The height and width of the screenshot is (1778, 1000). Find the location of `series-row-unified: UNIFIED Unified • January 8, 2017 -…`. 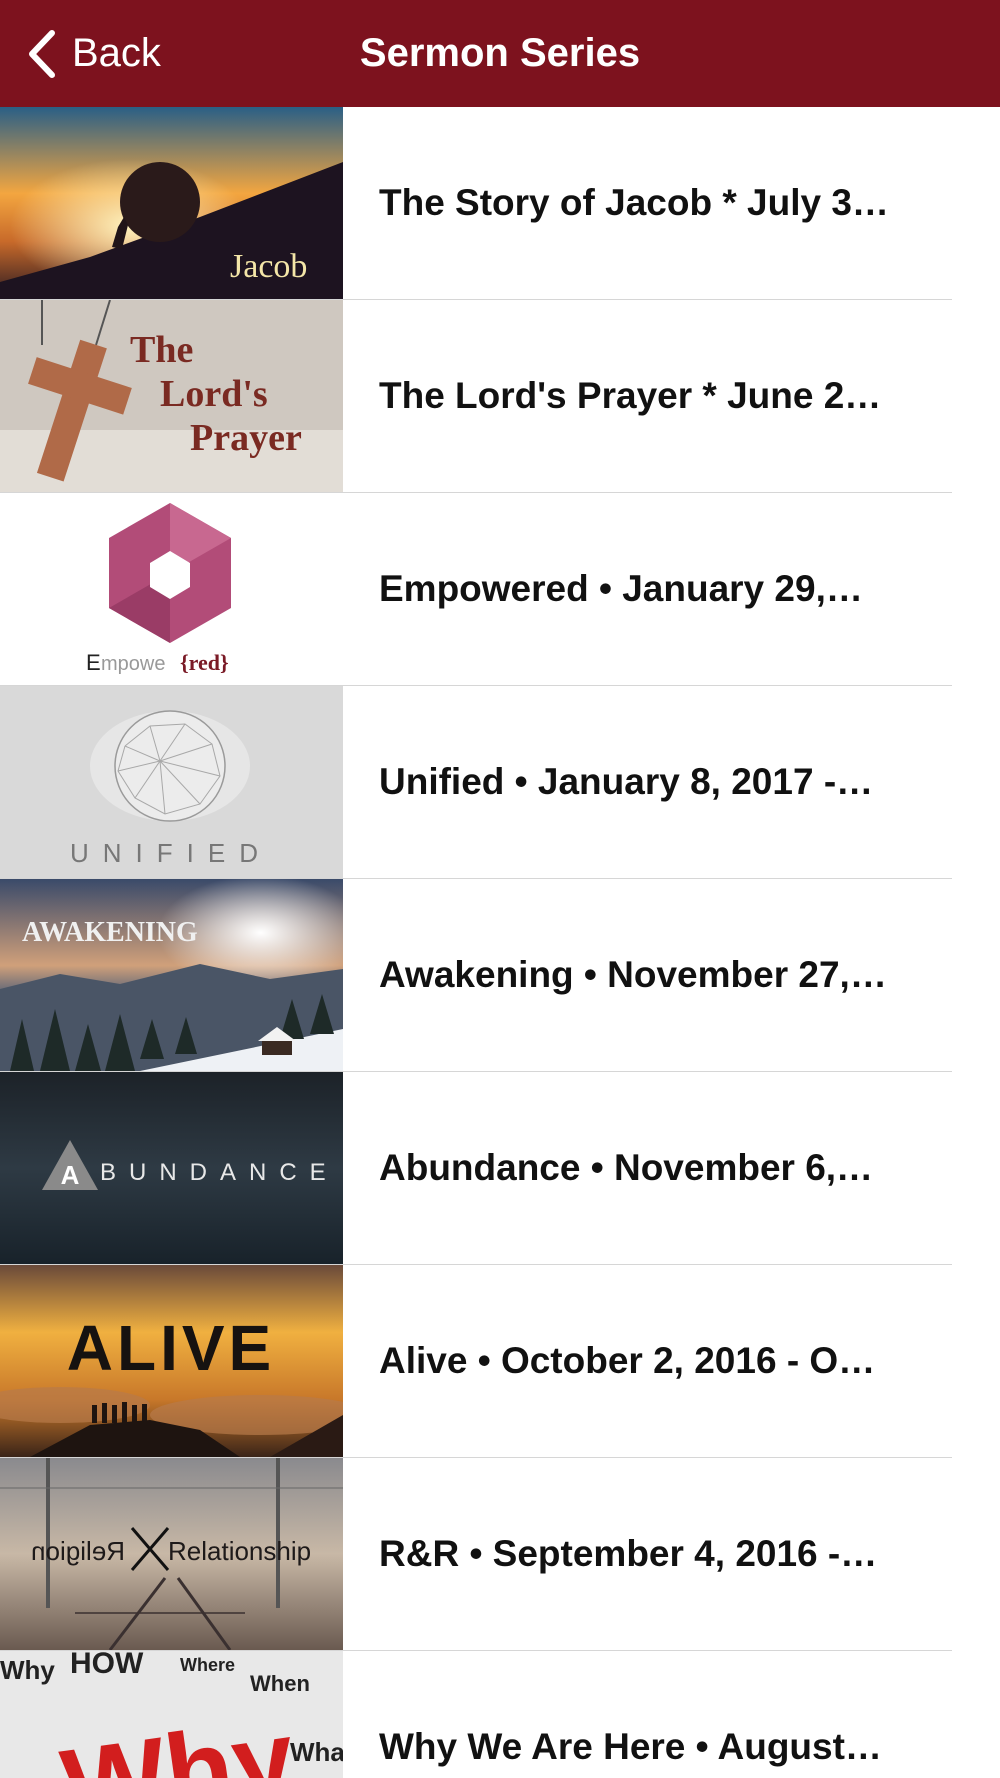

series-row-unified: UNIFIED Unified • January 8, 2017 -… is located at coordinates (500, 782).